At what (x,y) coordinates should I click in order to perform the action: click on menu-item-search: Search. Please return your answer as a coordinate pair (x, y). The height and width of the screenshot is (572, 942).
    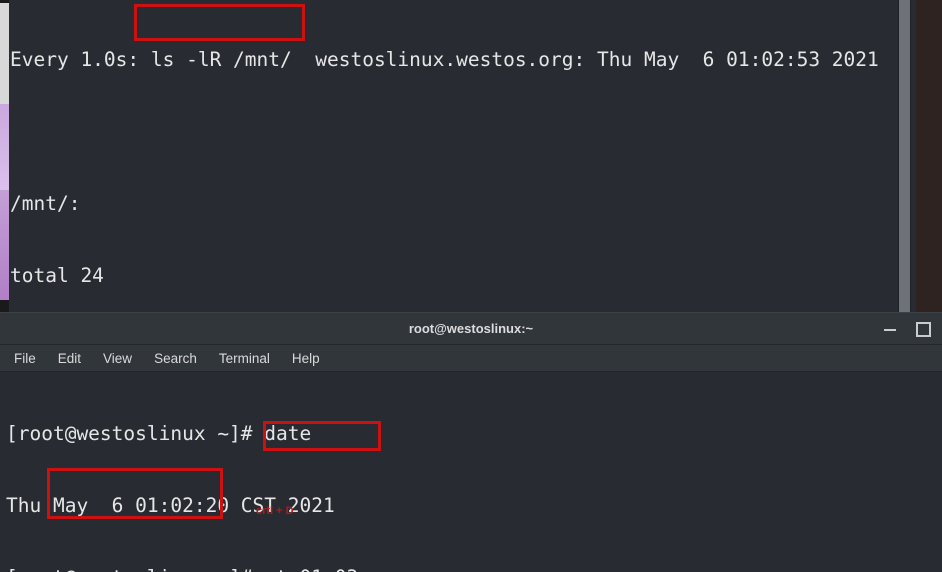
    Looking at the image, I should click on (175, 358).